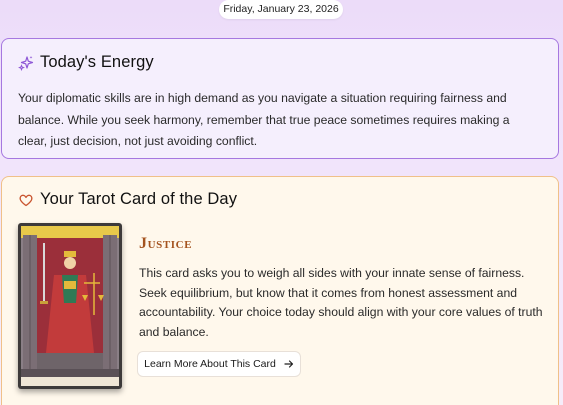 This screenshot has height=405, width=563. What do you see at coordinates (166, 243) in the screenshot?
I see `tarot-card-name: Justice` at bounding box center [166, 243].